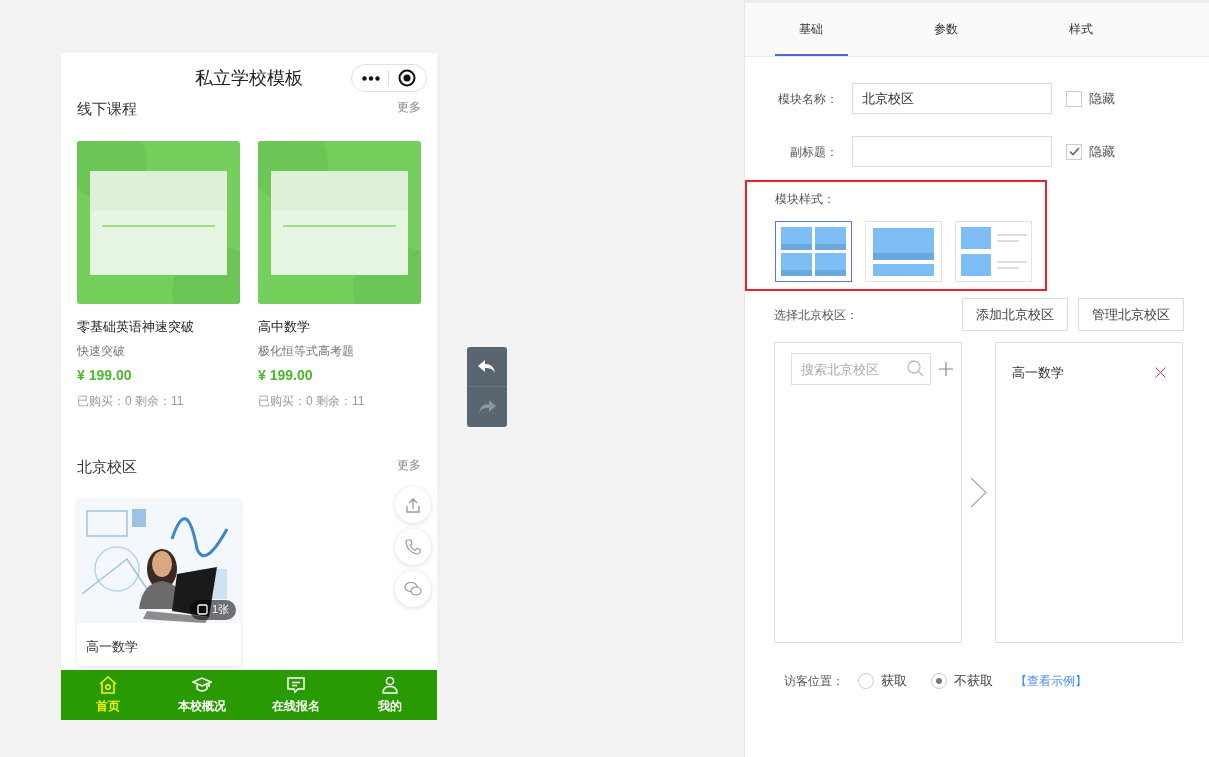 The image size is (1209, 757). I want to click on graduation-cap-icon, so click(202, 685).